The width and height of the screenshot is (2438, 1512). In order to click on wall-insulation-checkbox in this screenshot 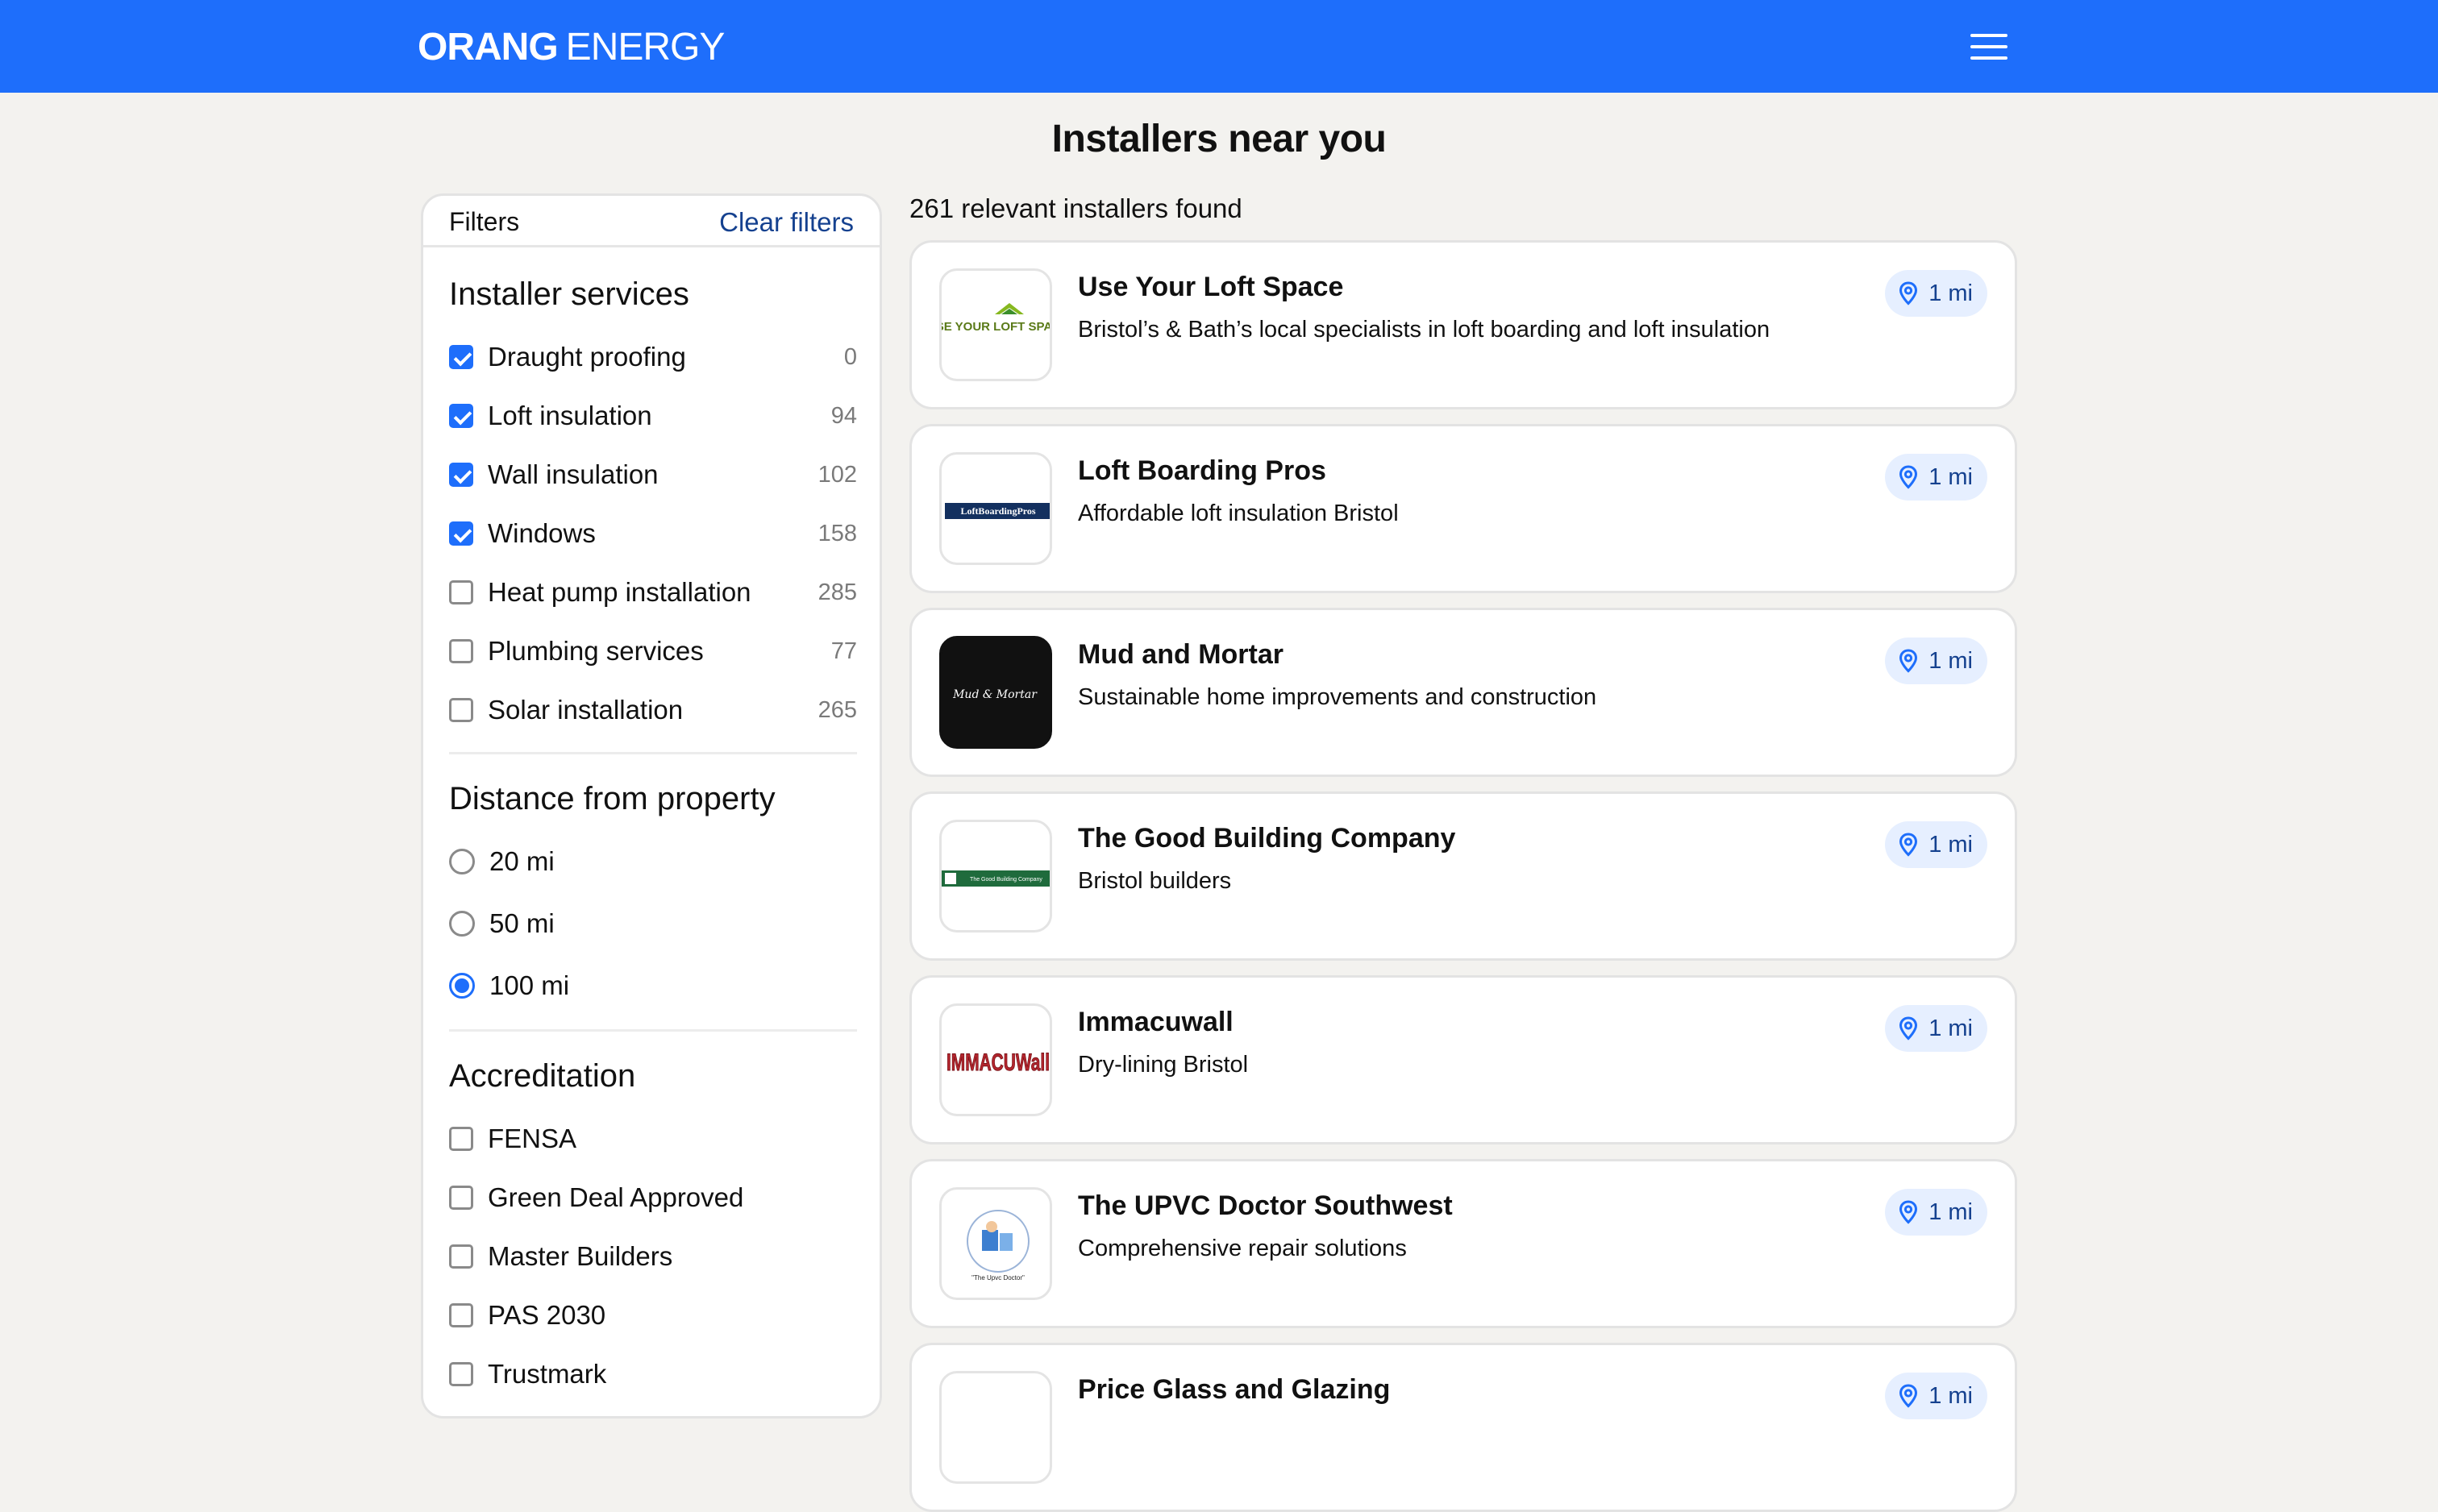, I will do `click(461, 475)`.